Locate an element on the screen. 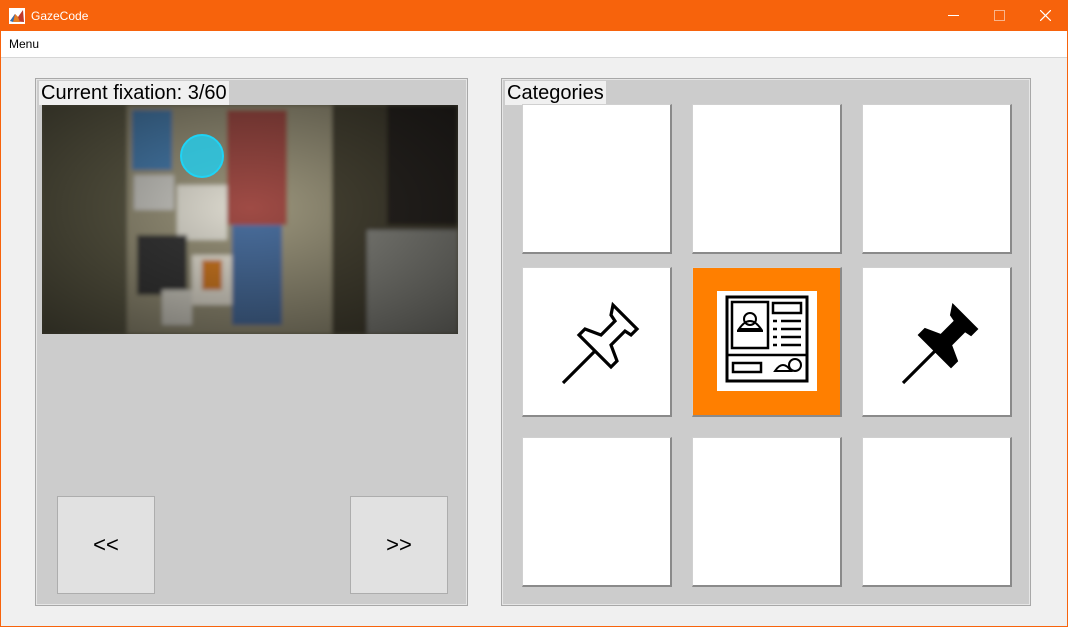 This screenshot has height=627, width=1068. menu-bar: Menu is located at coordinates (534, 44).